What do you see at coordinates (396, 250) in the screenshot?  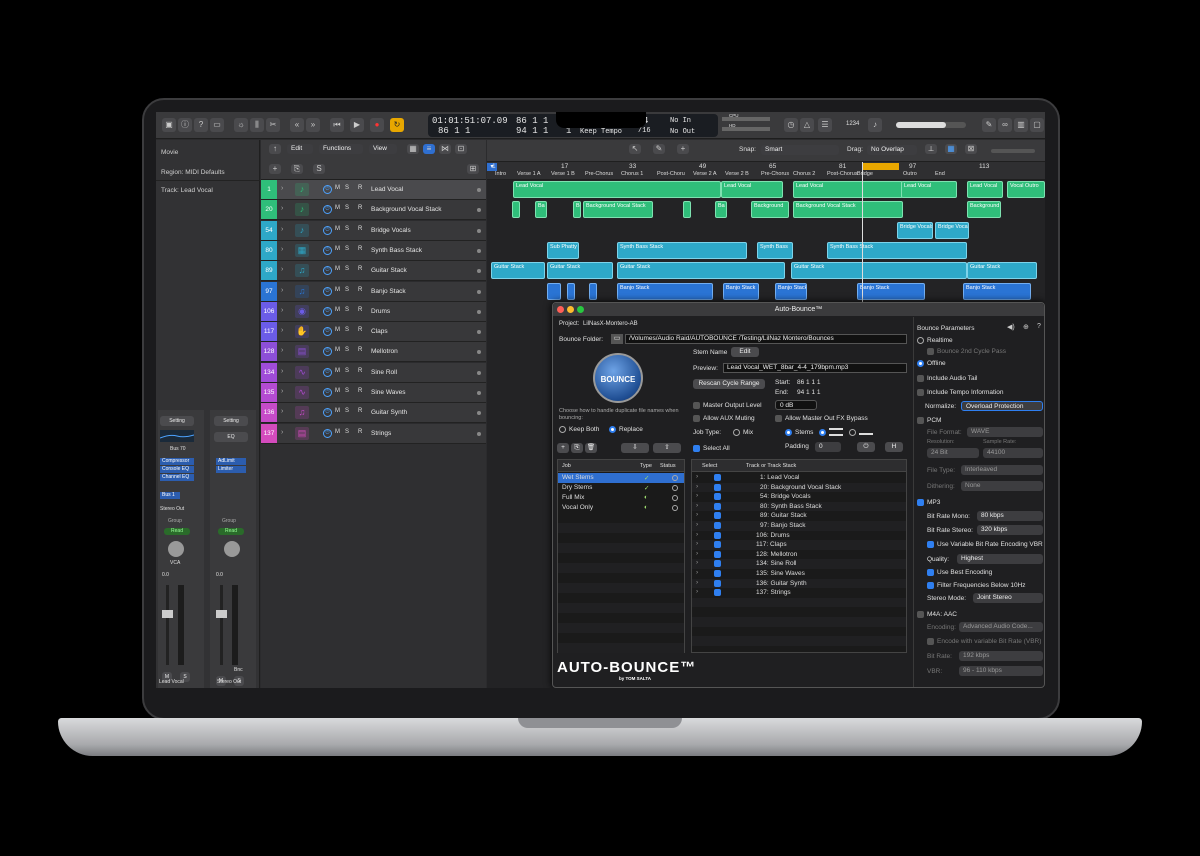 I see `track-name: Synth Bass Stack` at bounding box center [396, 250].